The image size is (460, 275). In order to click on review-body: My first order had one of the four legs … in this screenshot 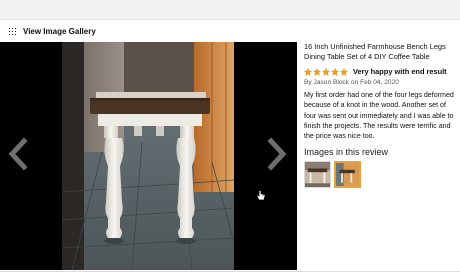, I will do `click(379, 116)`.